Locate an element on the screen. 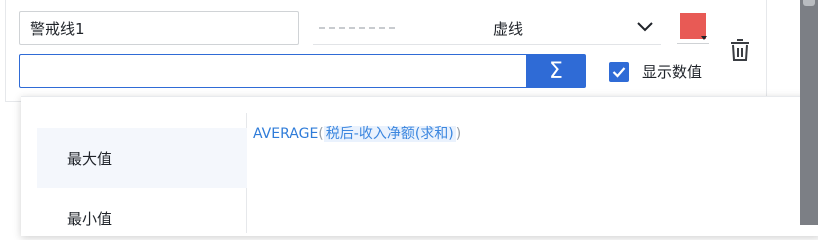 The image size is (818, 240). function-item-min: 最小值 is located at coordinates (142, 214).